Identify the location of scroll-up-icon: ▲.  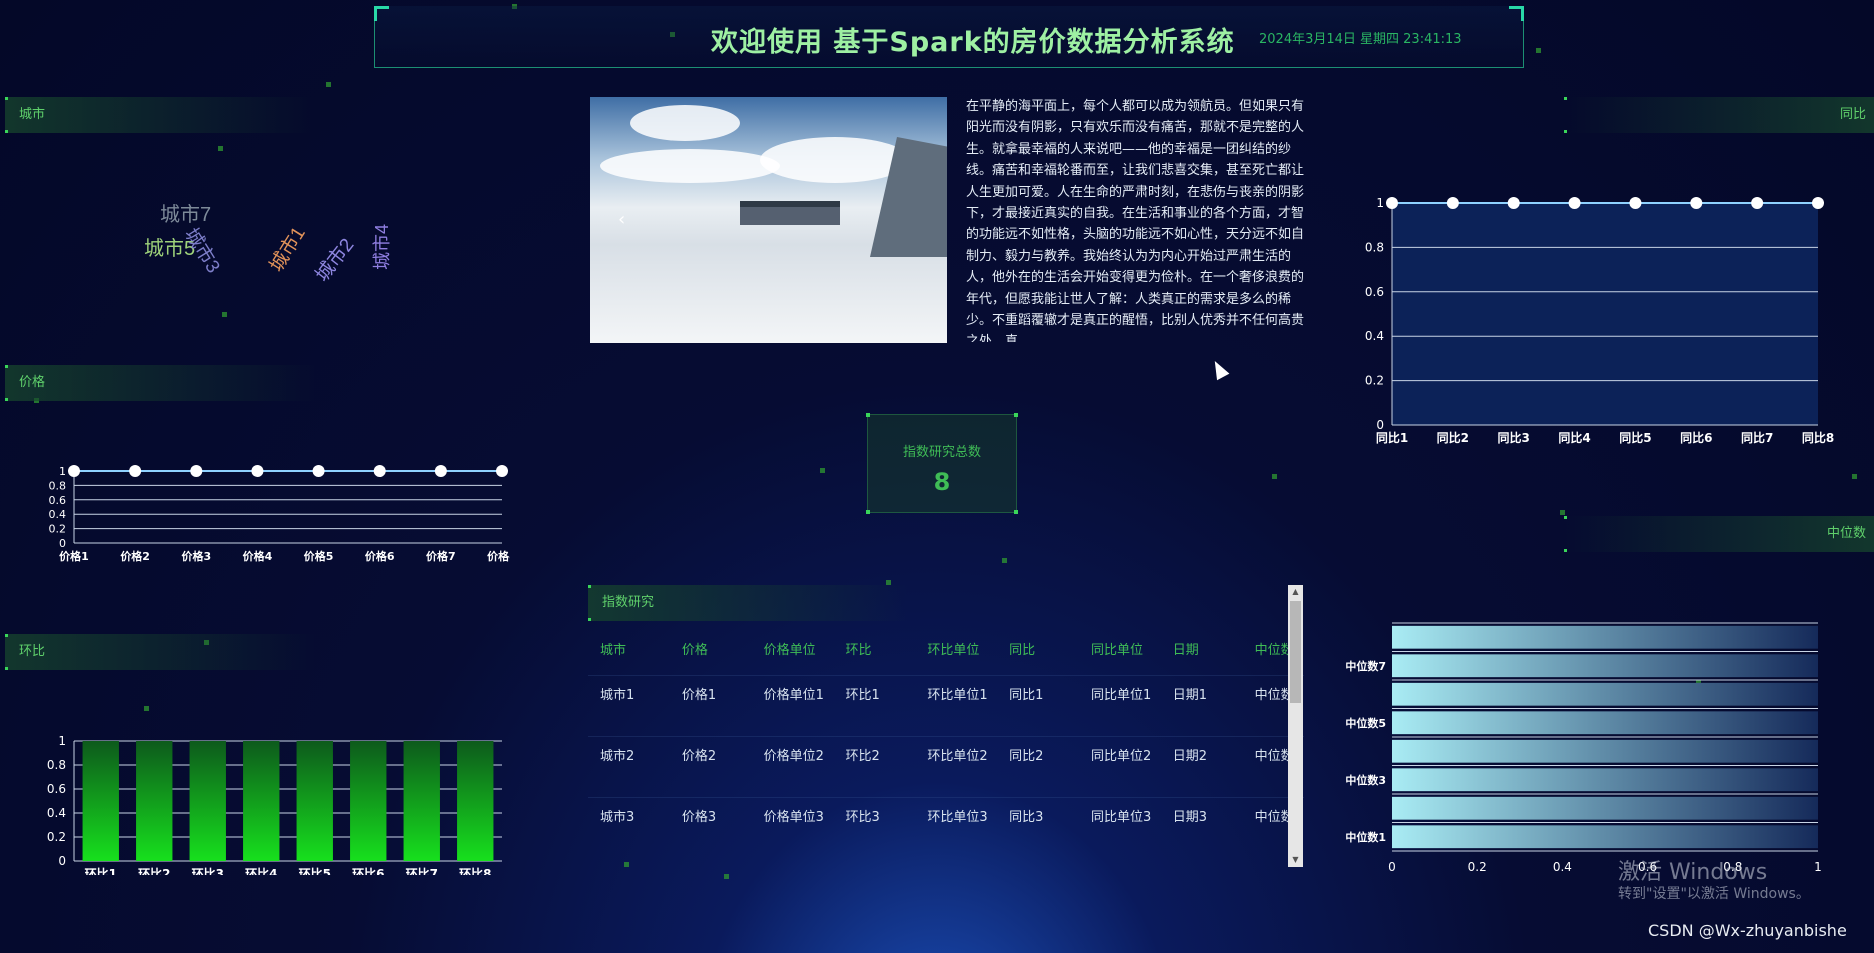
(1295, 592).